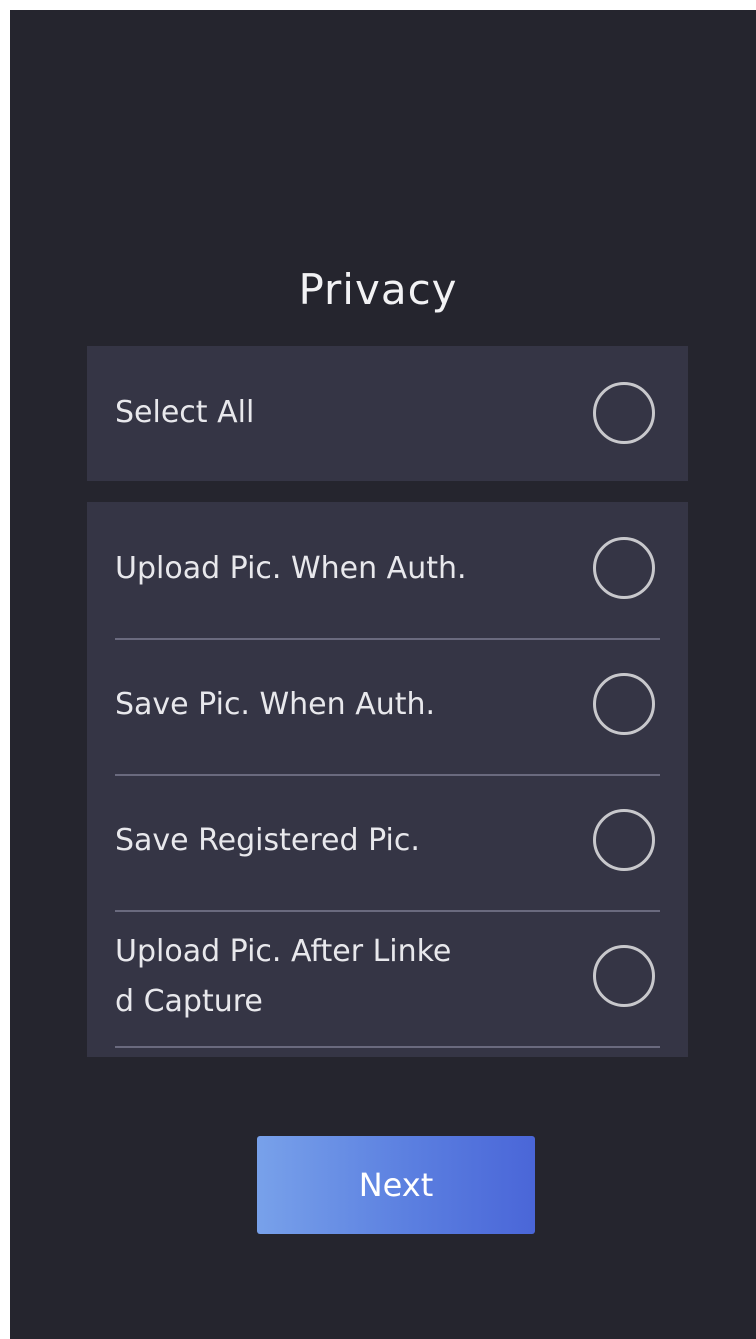  What do you see at coordinates (624, 413) in the screenshot?
I see `select-all-radio` at bounding box center [624, 413].